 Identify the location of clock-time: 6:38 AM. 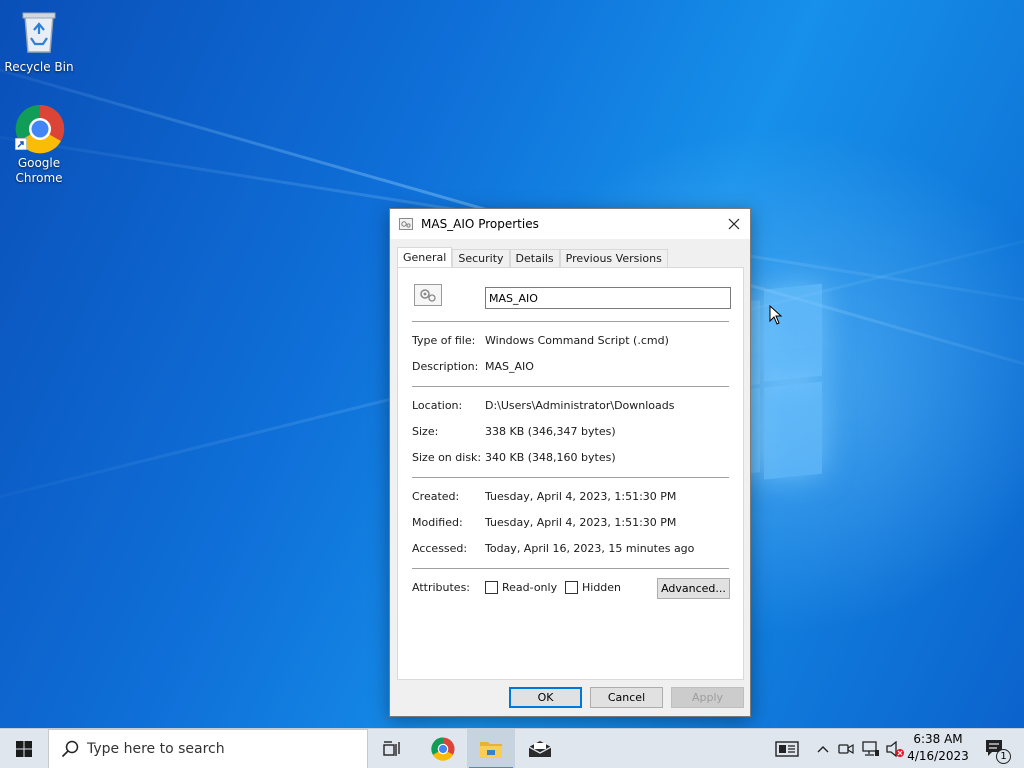
(938, 739).